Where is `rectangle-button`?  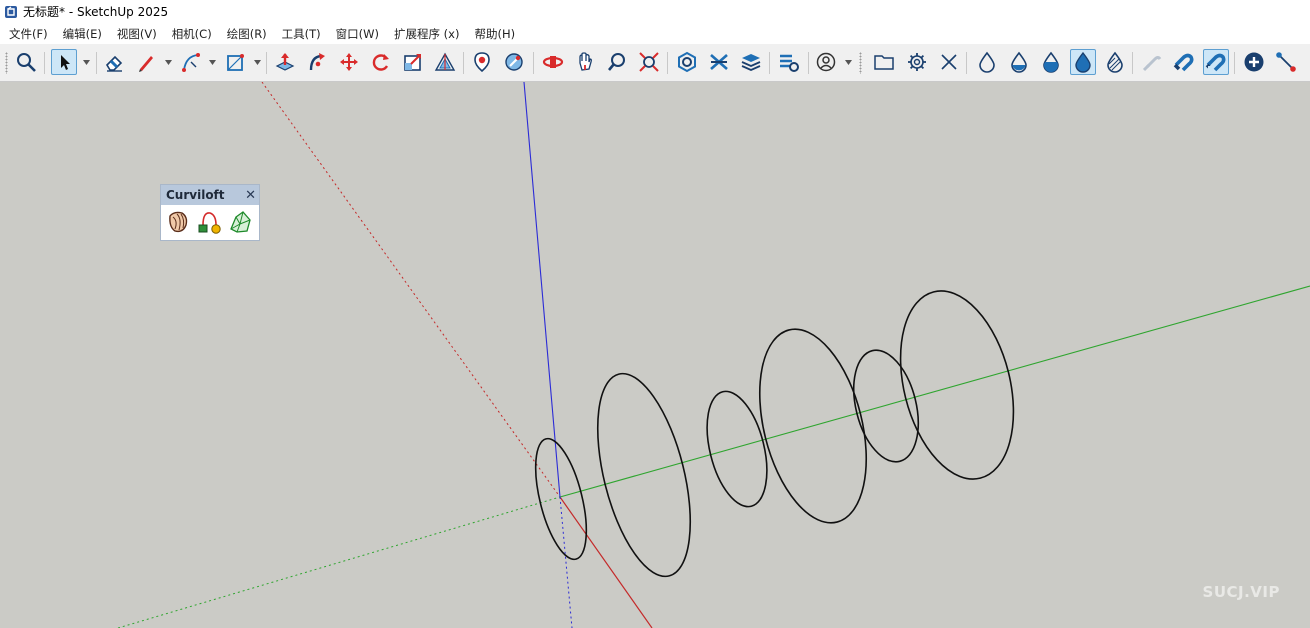
rectangle-button is located at coordinates (235, 62).